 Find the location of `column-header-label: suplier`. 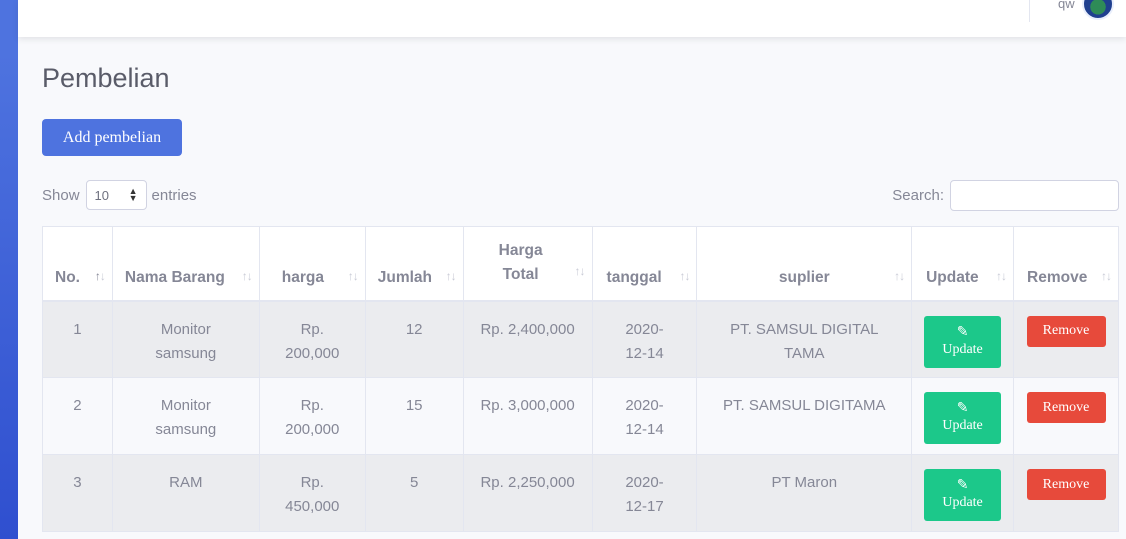

column-header-label: suplier is located at coordinates (804, 277).